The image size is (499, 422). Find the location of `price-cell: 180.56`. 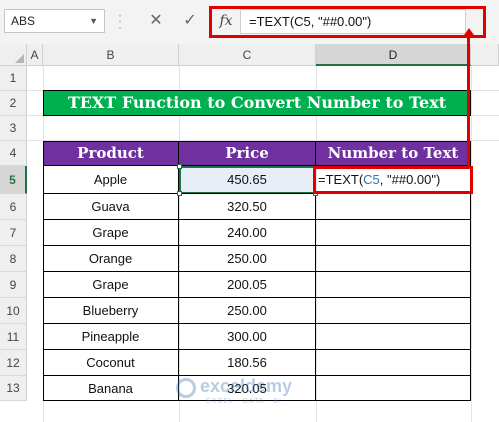

price-cell: 180.56 is located at coordinates (247, 363).